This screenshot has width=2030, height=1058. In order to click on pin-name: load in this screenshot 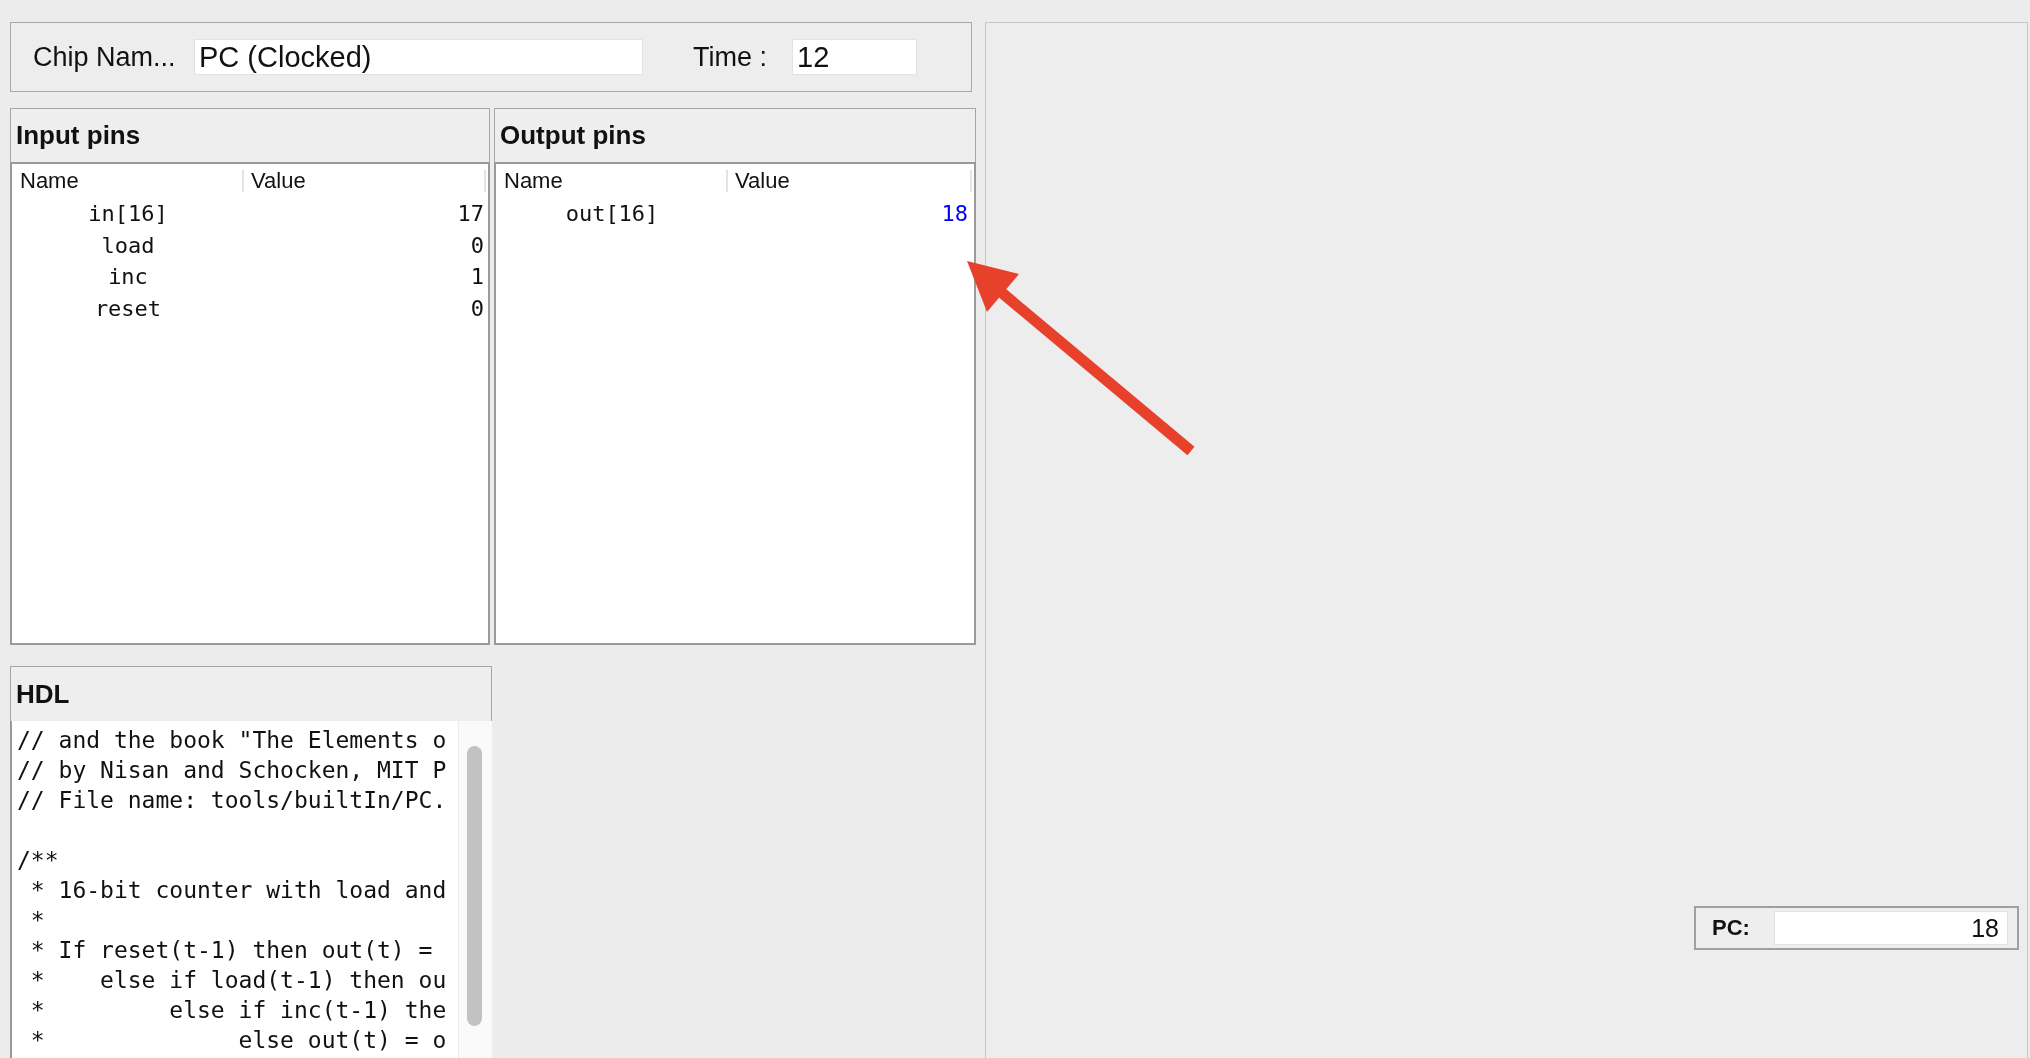, I will do `click(128, 245)`.